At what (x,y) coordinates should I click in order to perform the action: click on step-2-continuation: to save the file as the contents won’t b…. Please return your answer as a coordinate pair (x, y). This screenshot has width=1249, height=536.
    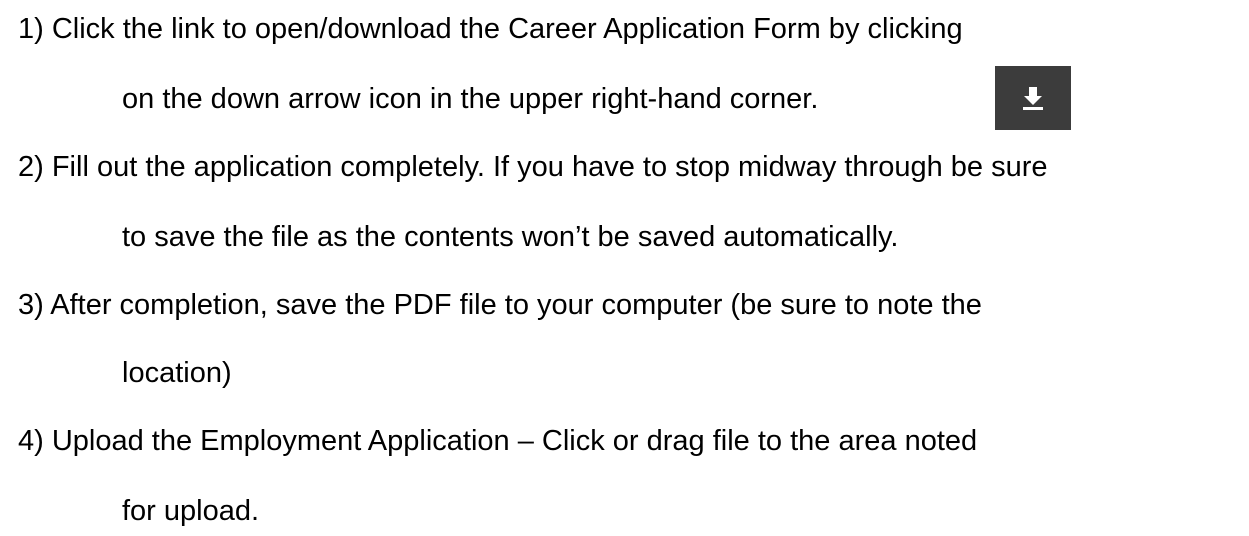
    Looking at the image, I should click on (510, 237).